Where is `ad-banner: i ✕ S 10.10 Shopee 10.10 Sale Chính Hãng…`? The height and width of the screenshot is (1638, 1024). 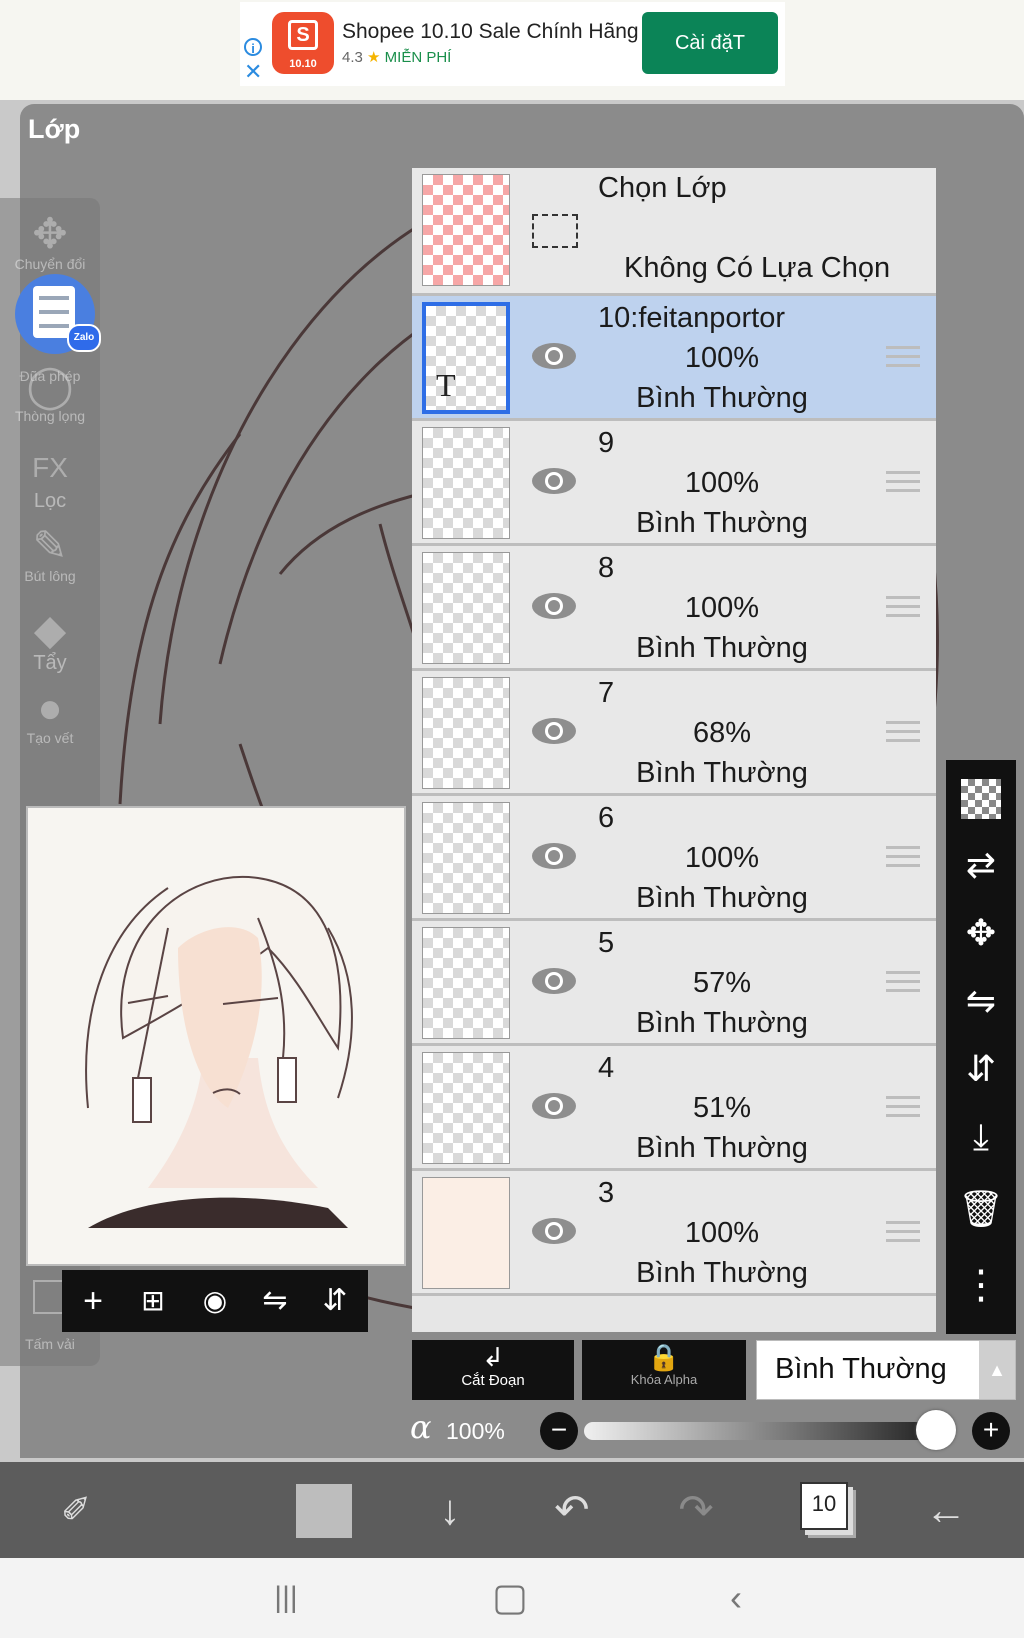
ad-banner: i ✕ S 10.10 Shopee 10.10 Sale Chính Hãng… is located at coordinates (512, 44).